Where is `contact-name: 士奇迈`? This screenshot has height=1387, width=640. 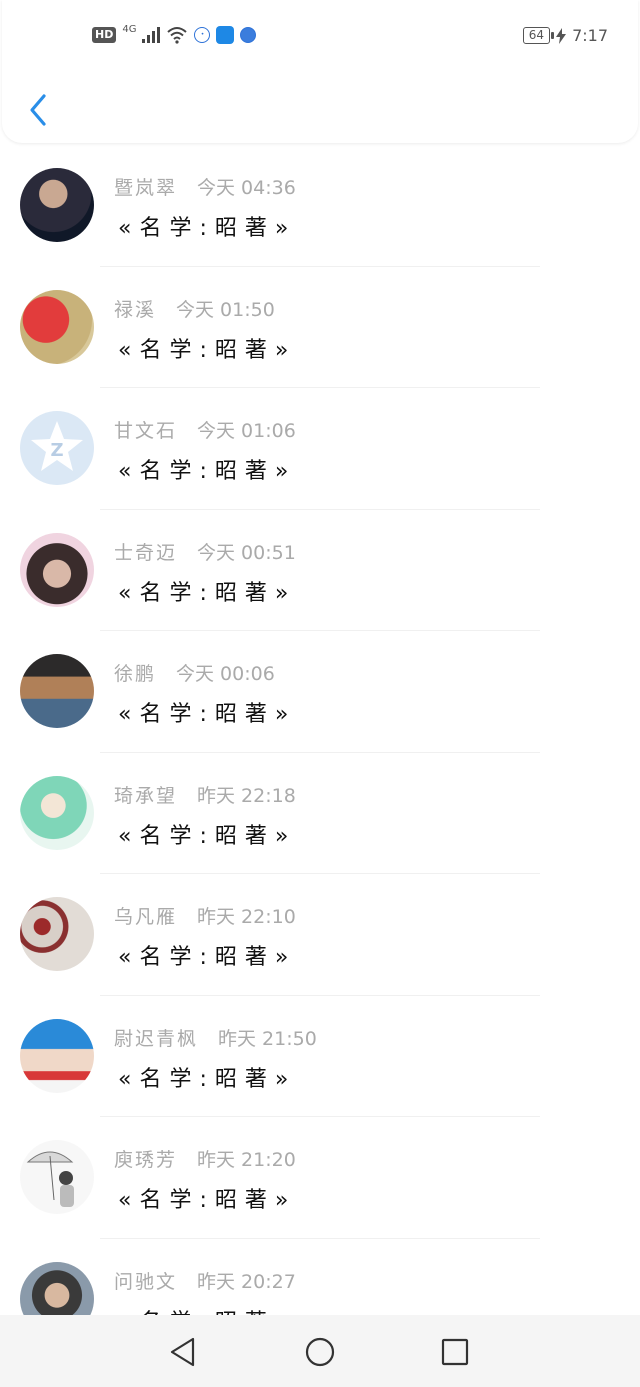 contact-name: 士奇迈 is located at coordinates (146, 552).